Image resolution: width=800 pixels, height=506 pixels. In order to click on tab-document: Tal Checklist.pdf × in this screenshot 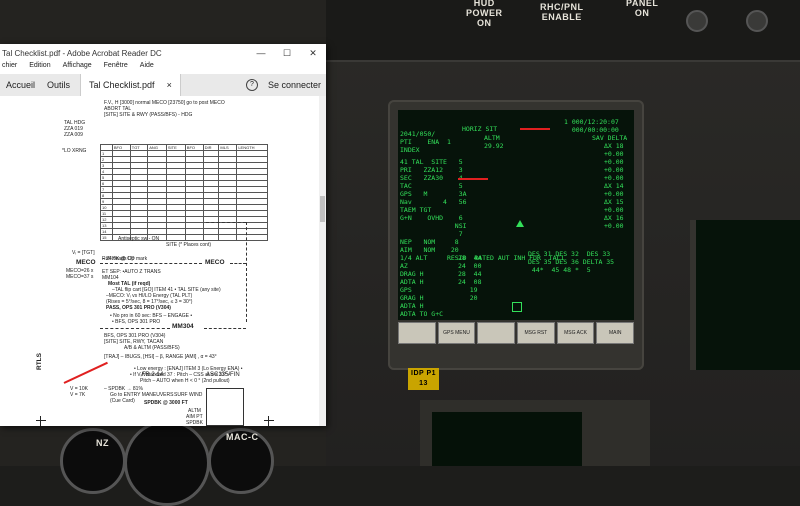, I will do `click(130, 85)`.